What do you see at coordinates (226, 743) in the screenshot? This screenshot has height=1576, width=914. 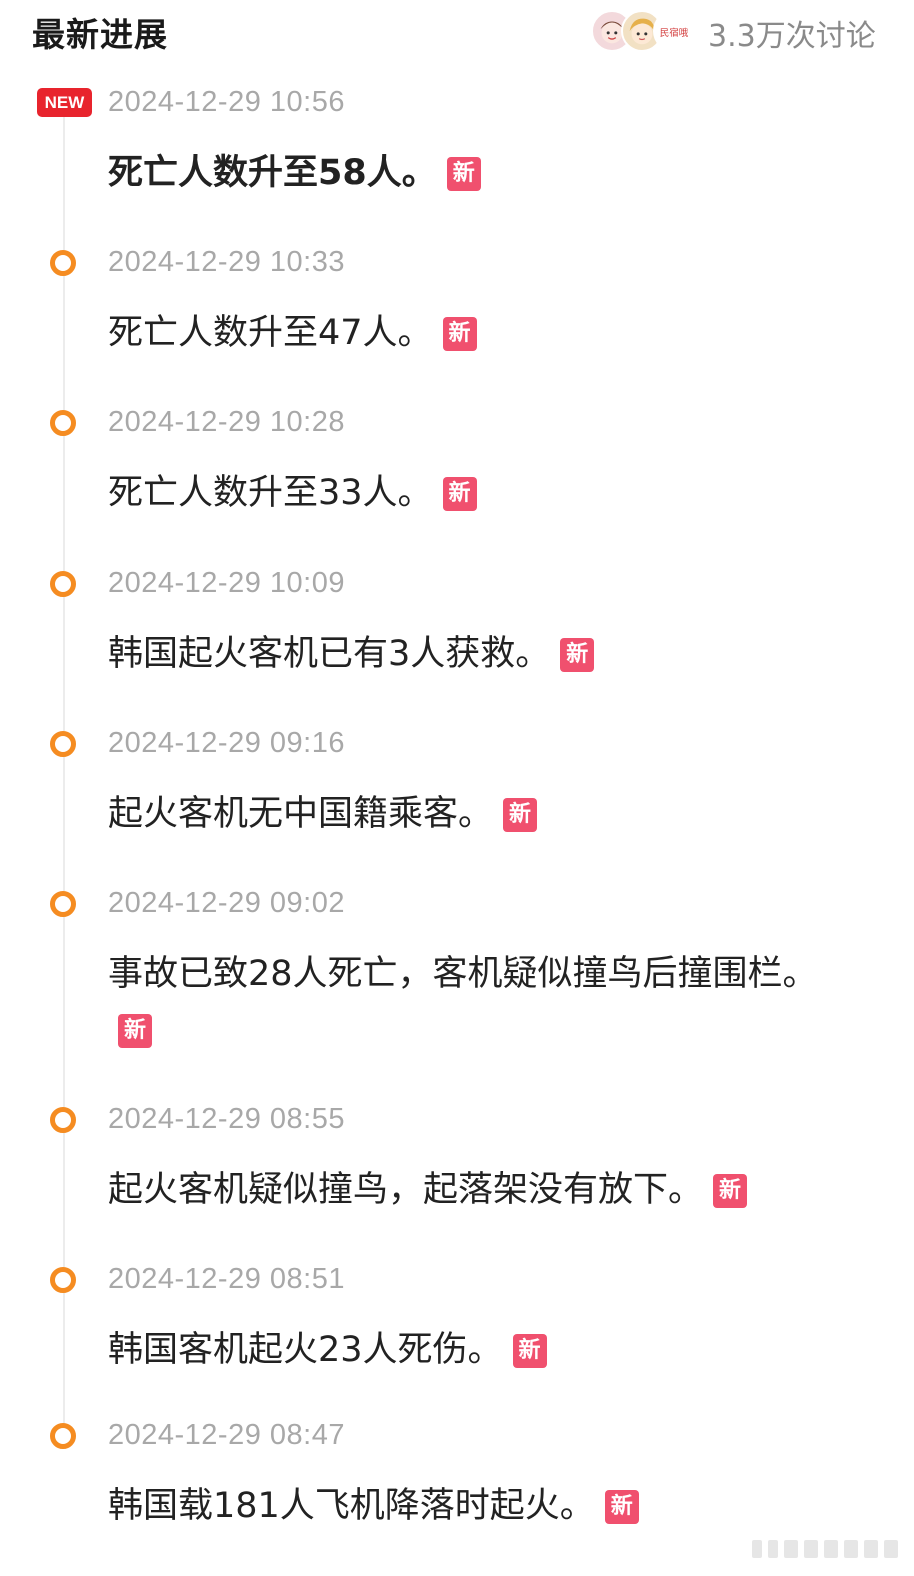 I see `timeline-time: 2024-12-29 09:16` at bounding box center [226, 743].